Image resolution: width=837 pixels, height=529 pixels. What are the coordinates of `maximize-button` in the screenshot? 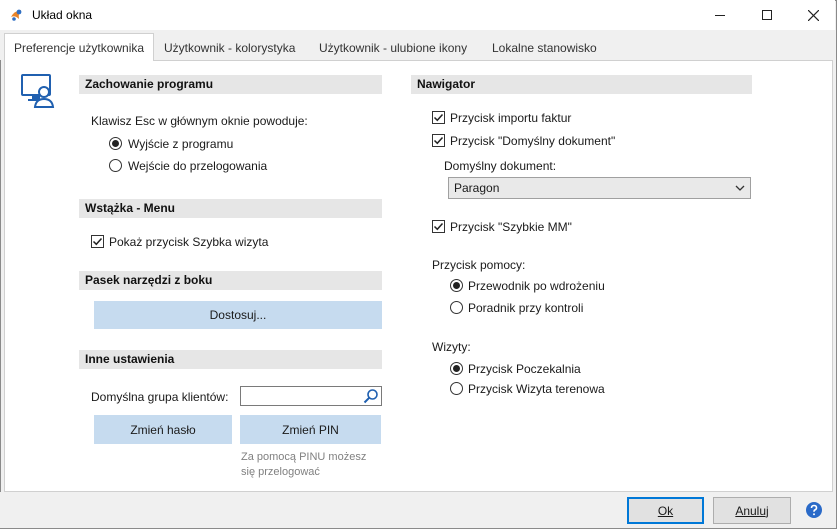 It's located at (767, 15).